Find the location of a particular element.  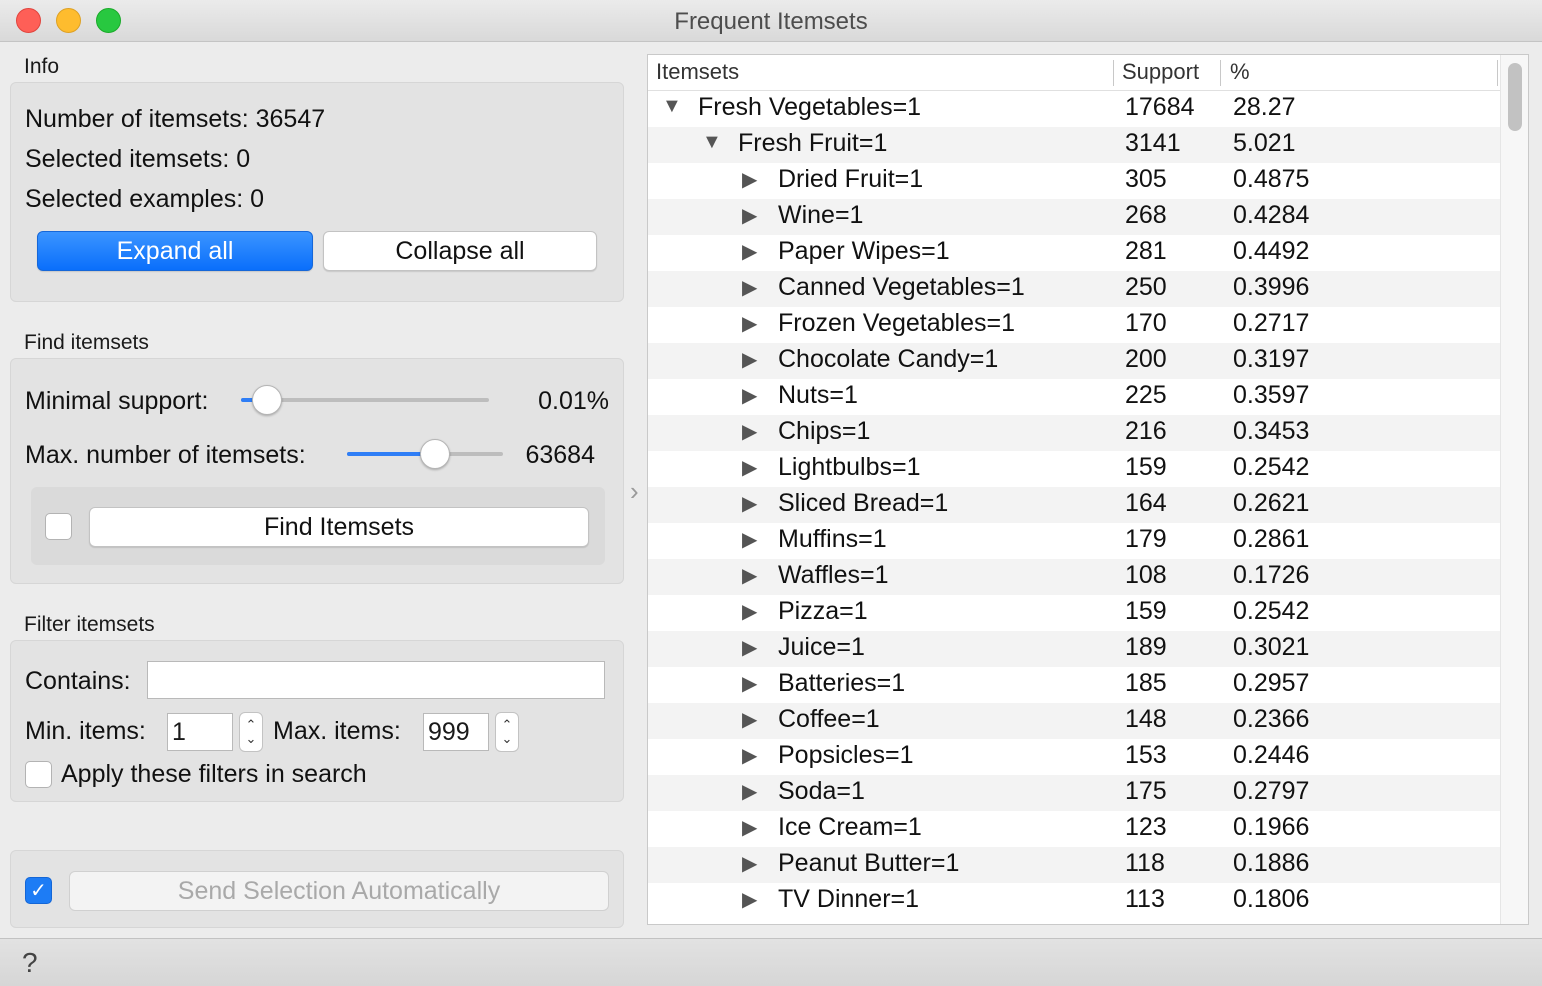

apply-filters-checkbox is located at coordinates (38, 774).